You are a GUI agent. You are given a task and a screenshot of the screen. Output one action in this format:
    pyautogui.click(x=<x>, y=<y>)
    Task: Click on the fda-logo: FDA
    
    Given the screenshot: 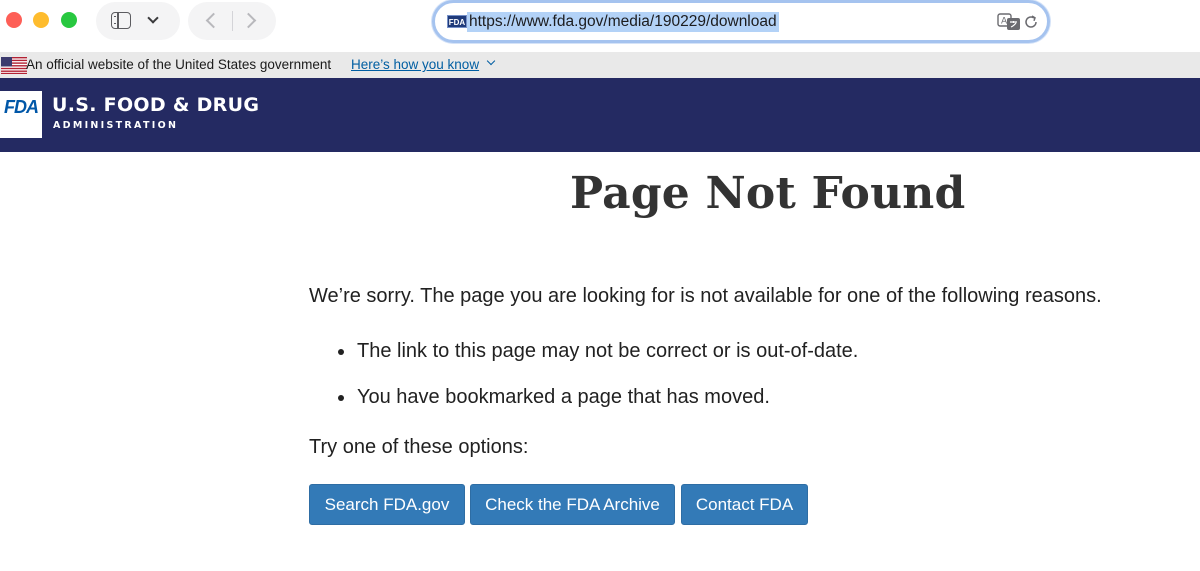 What is the action you would take?
    pyautogui.click(x=21, y=114)
    